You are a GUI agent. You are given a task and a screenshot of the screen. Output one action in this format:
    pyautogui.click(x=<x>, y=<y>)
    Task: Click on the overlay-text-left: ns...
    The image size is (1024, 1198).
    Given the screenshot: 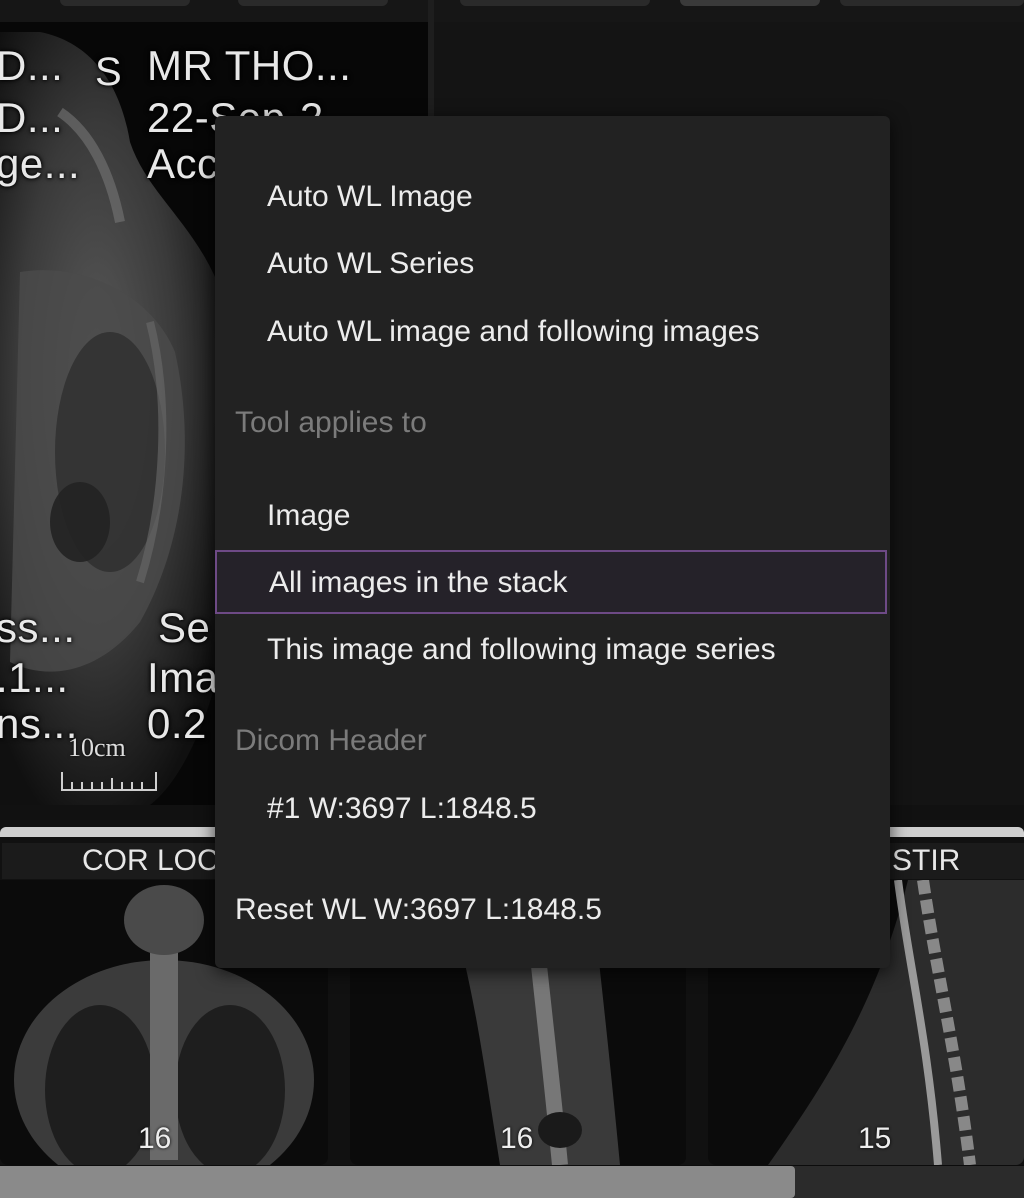 What is the action you would take?
    pyautogui.click(x=39, y=723)
    